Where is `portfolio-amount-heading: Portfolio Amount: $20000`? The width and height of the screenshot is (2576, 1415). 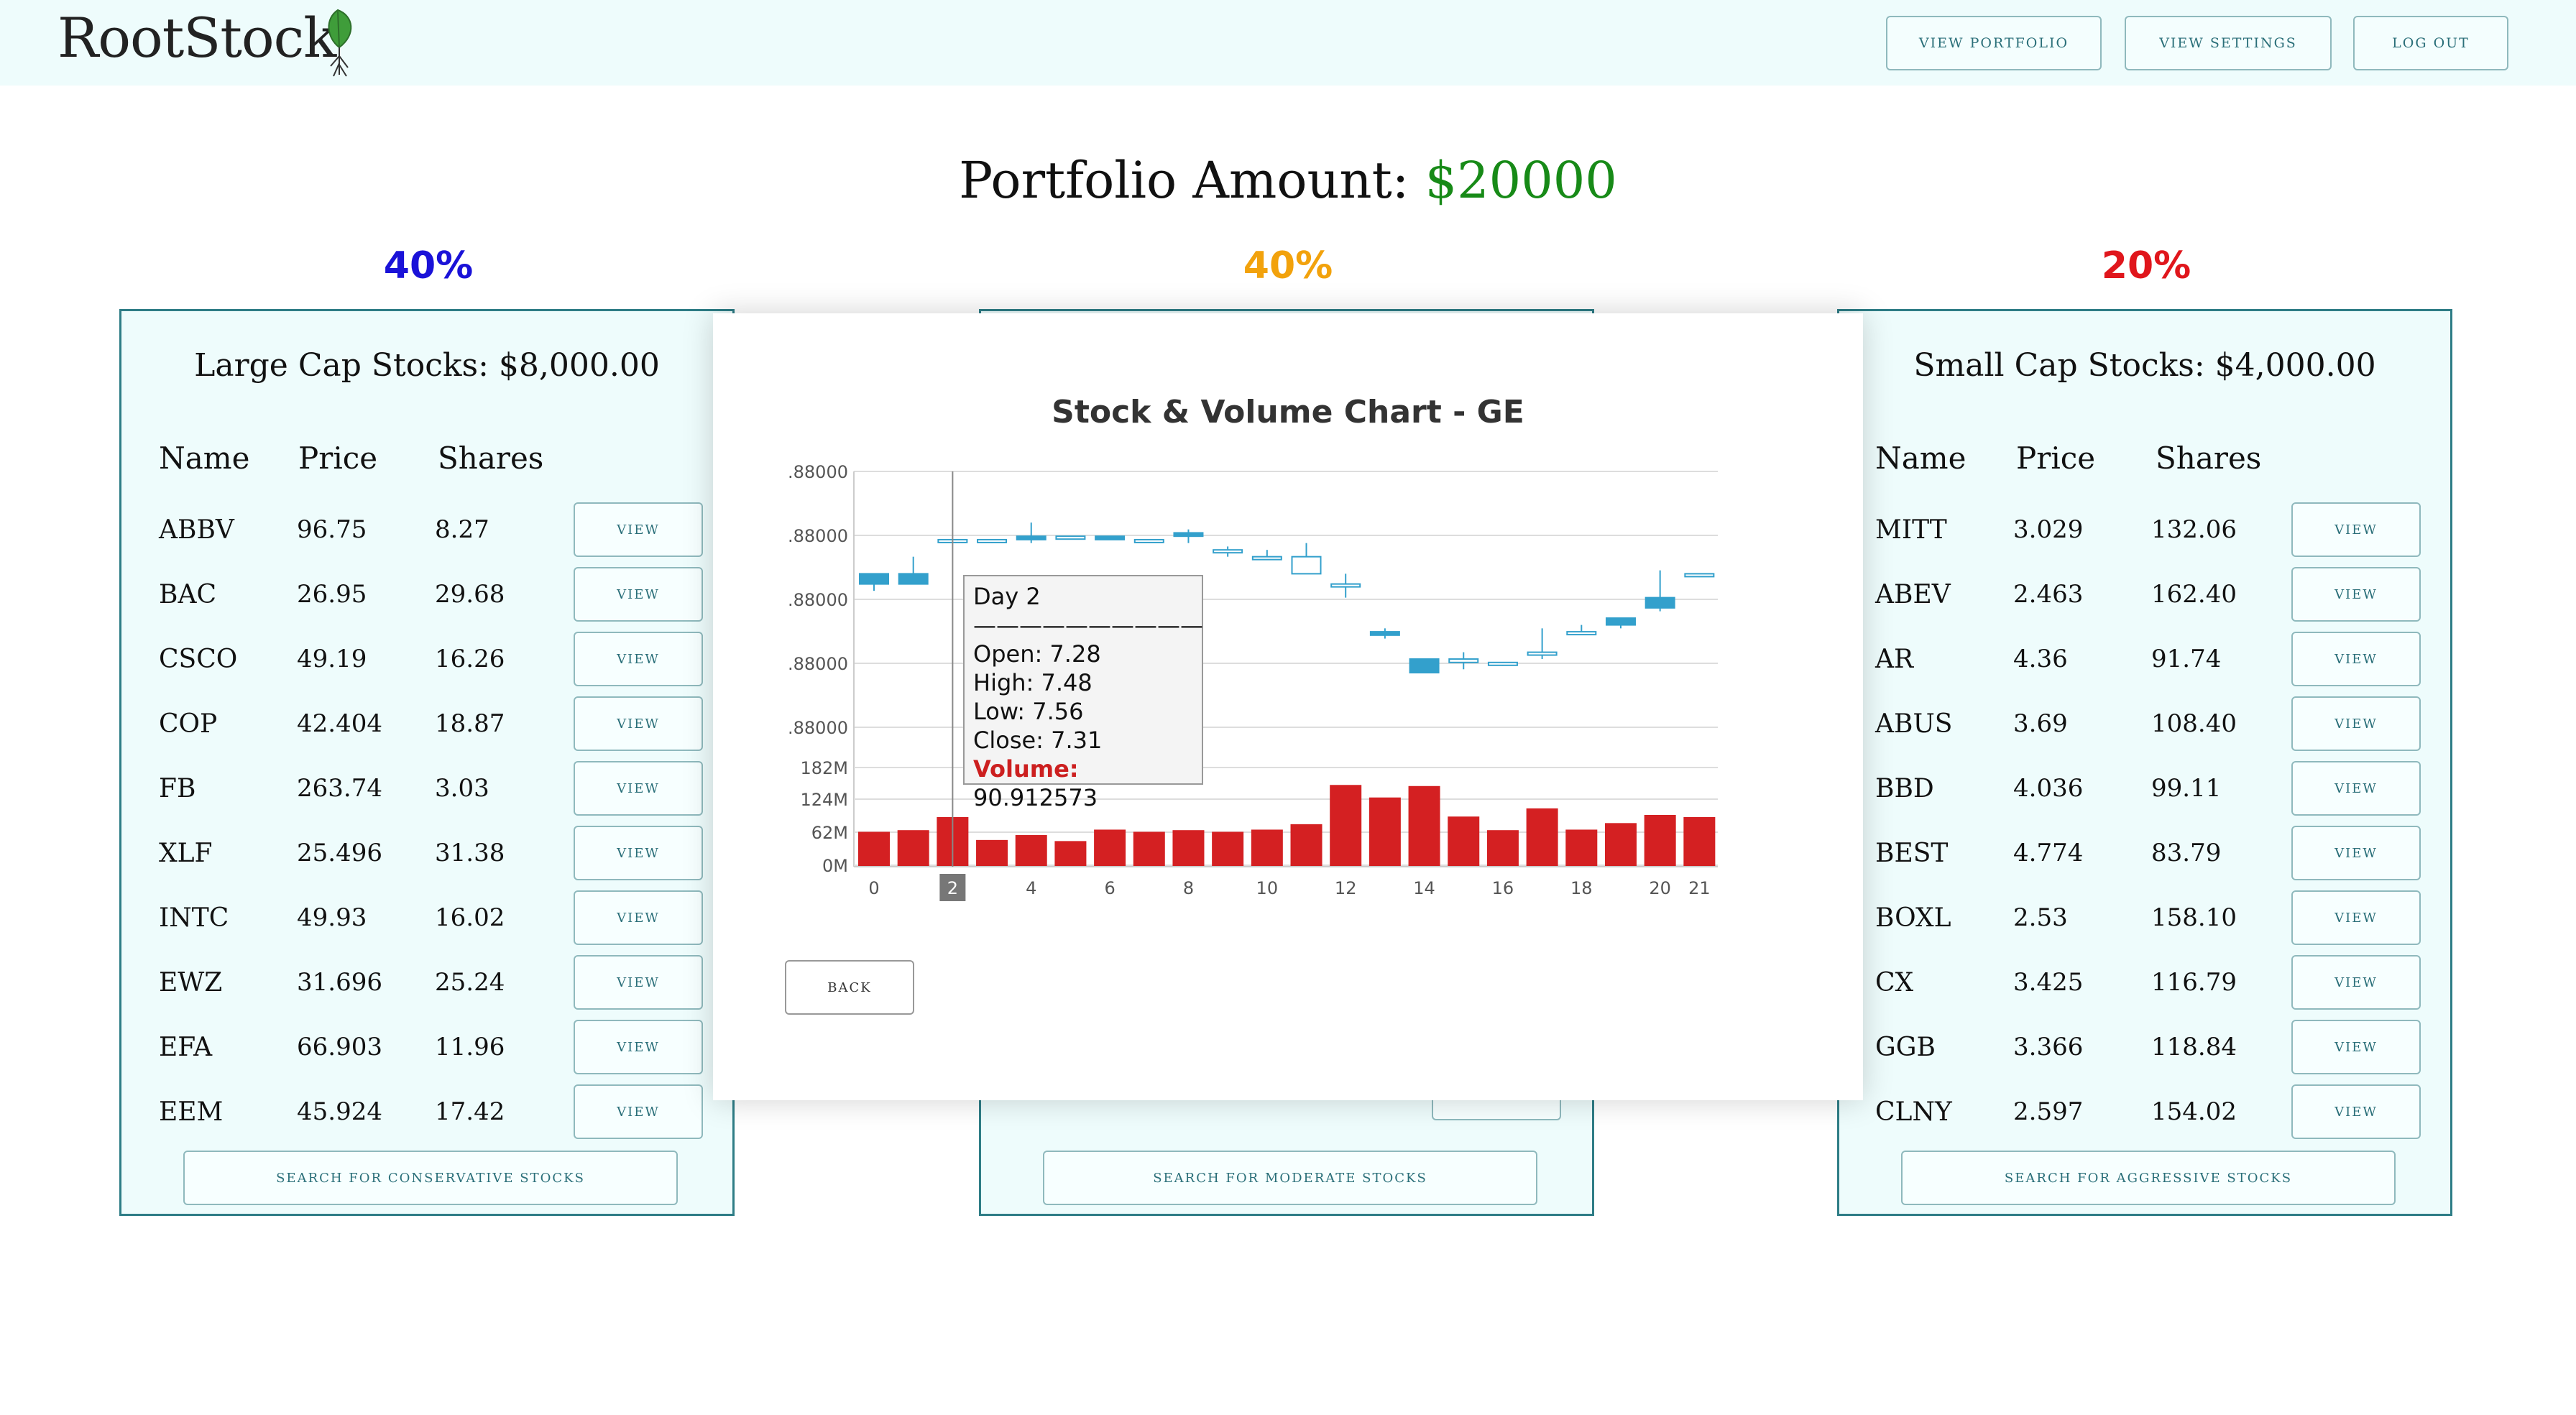 portfolio-amount-heading: Portfolio Amount: $20000 is located at coordinates (1288, 181).